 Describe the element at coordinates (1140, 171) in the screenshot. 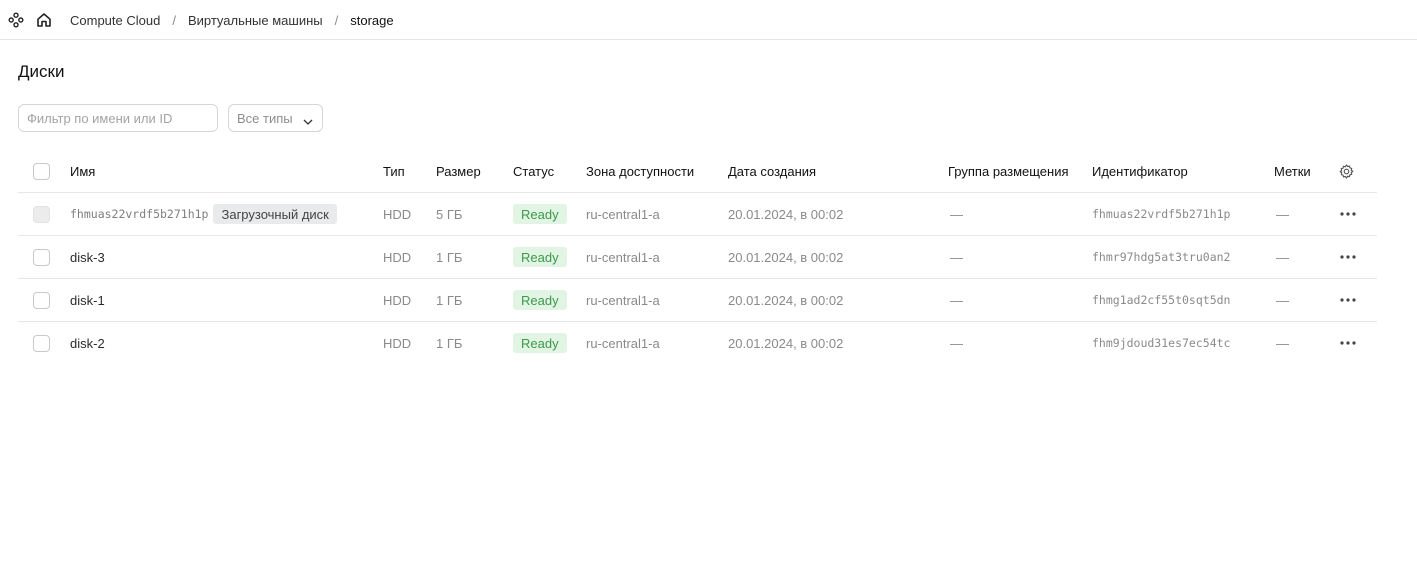

I see `column-header-id: Идентификатор` at that location.